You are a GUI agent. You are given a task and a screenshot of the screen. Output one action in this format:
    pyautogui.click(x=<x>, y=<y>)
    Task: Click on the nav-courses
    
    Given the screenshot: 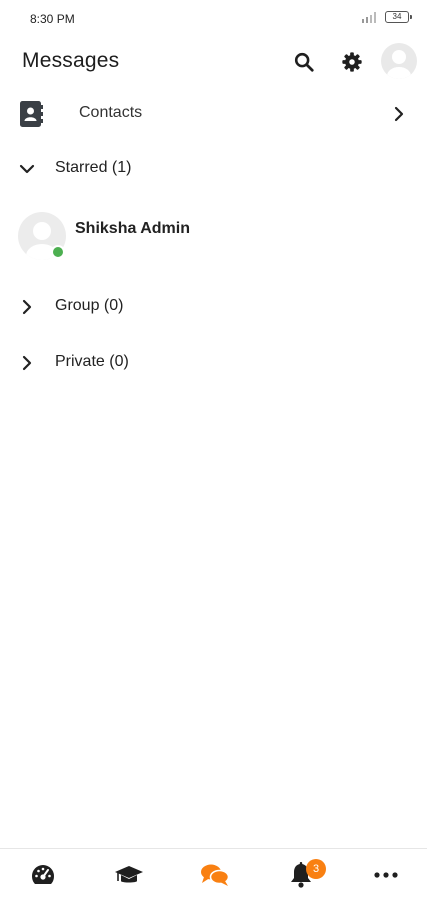 What is the action you would take?
    pyautogui.click(x=129, y=875)
    